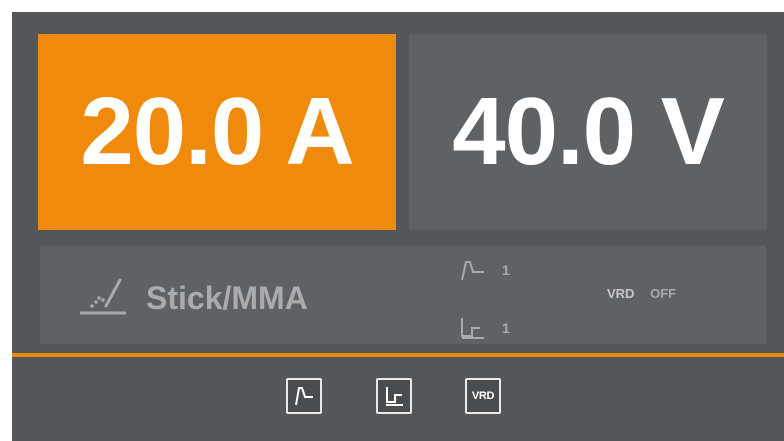 The image size is (784, 441). I want to click on hot-start-value: 1, so click(506, 270).